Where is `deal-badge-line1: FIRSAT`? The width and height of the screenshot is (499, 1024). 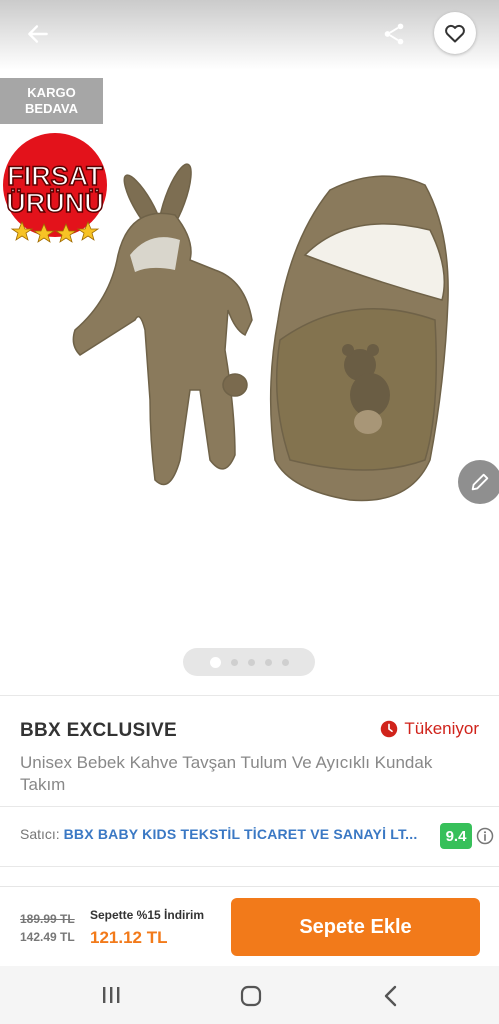 deal-badge-line1: FIRSAT is located at coordinates (55, 176).